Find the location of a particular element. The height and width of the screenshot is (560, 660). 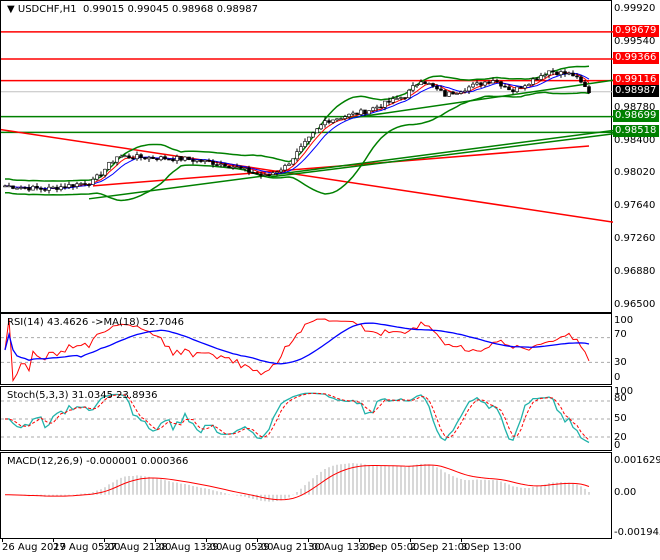

rsi-panel: RSI(14) 43.4626 ->MA(18) 52.7046 is located at coordinates (306, 349).